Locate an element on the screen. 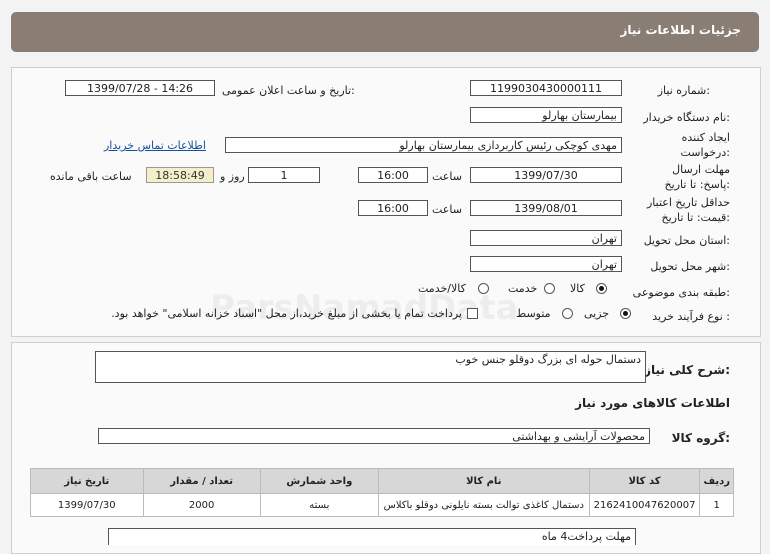  days-field: 1 is located at coordinates (284, 175).